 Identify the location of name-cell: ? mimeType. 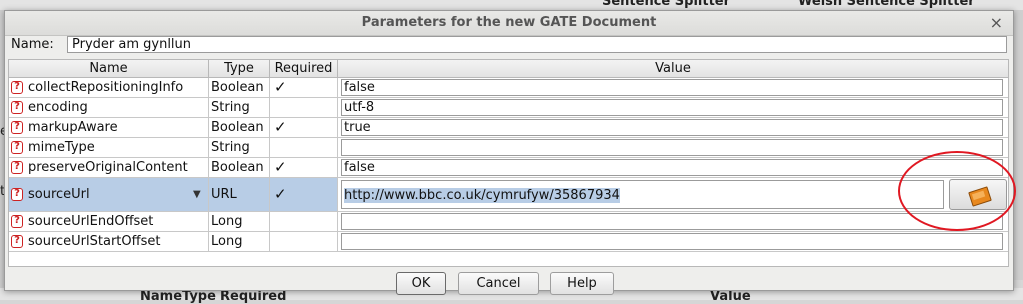
(109, 147).